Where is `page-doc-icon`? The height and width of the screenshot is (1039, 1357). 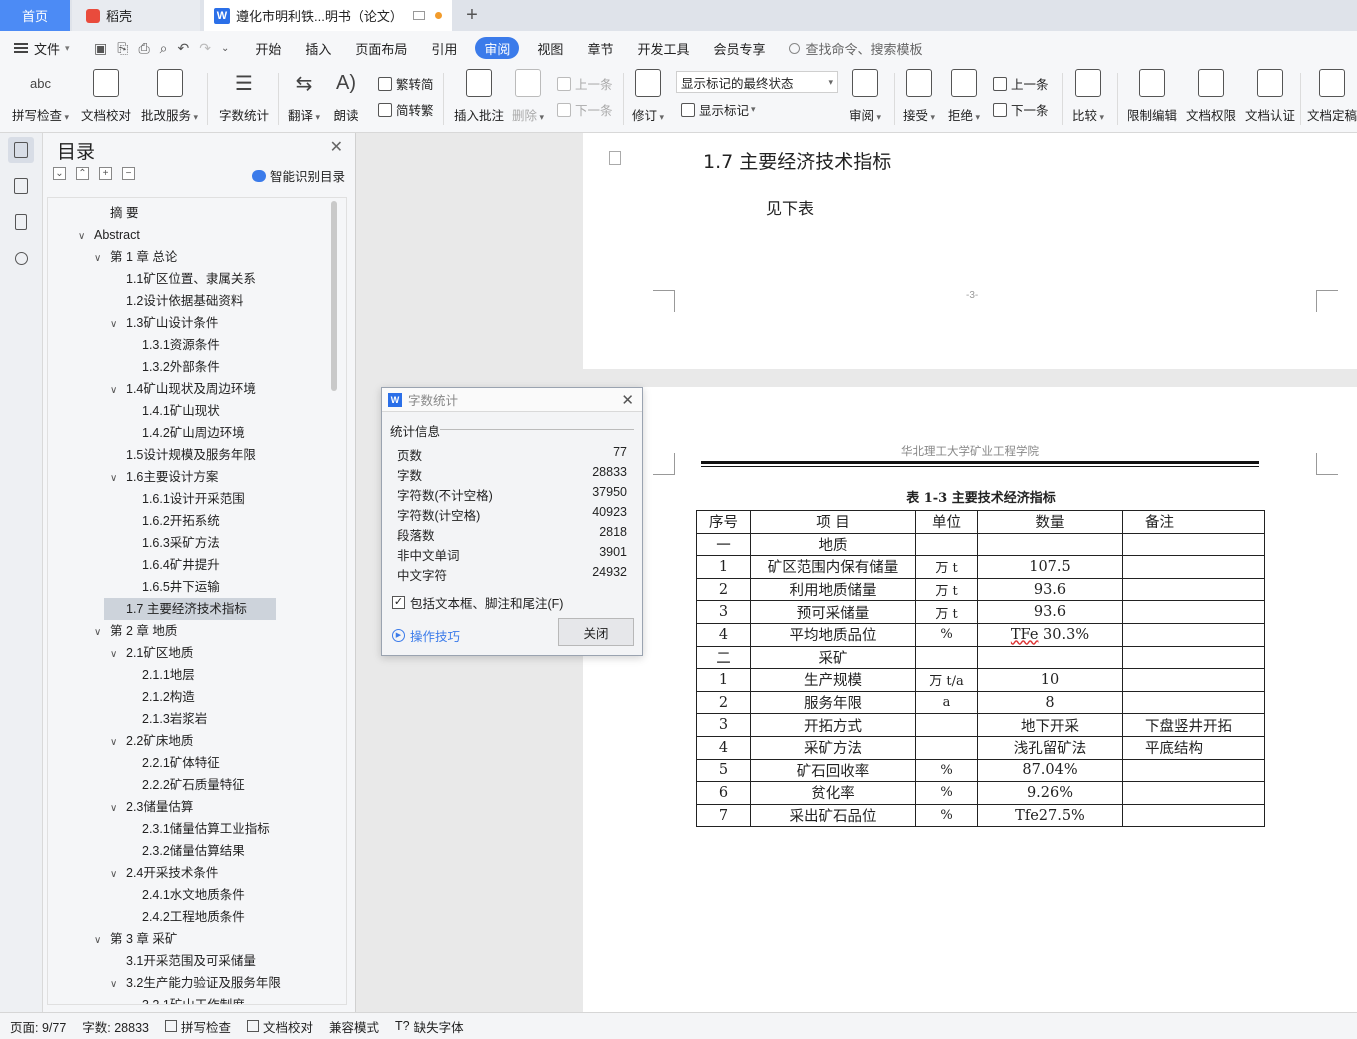 page-doc-icon is located at coordinates (615, 158).